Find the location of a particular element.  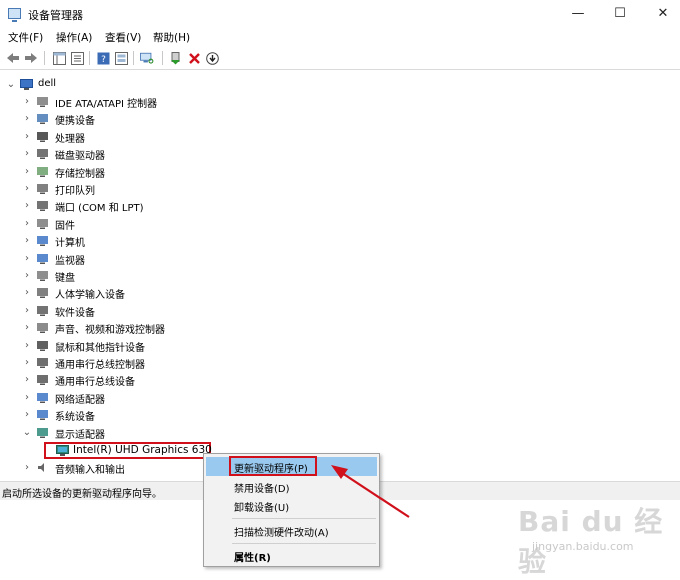

tree-category: › 端口 (COM 和 LPT) is located at coordinates (340, 205).